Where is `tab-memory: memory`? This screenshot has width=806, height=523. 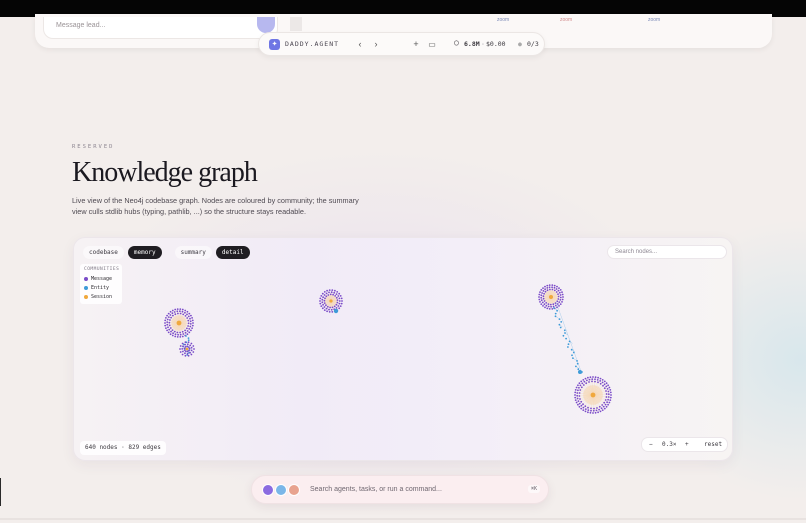
tab-memory: memory is located at coordinates (144, 252).